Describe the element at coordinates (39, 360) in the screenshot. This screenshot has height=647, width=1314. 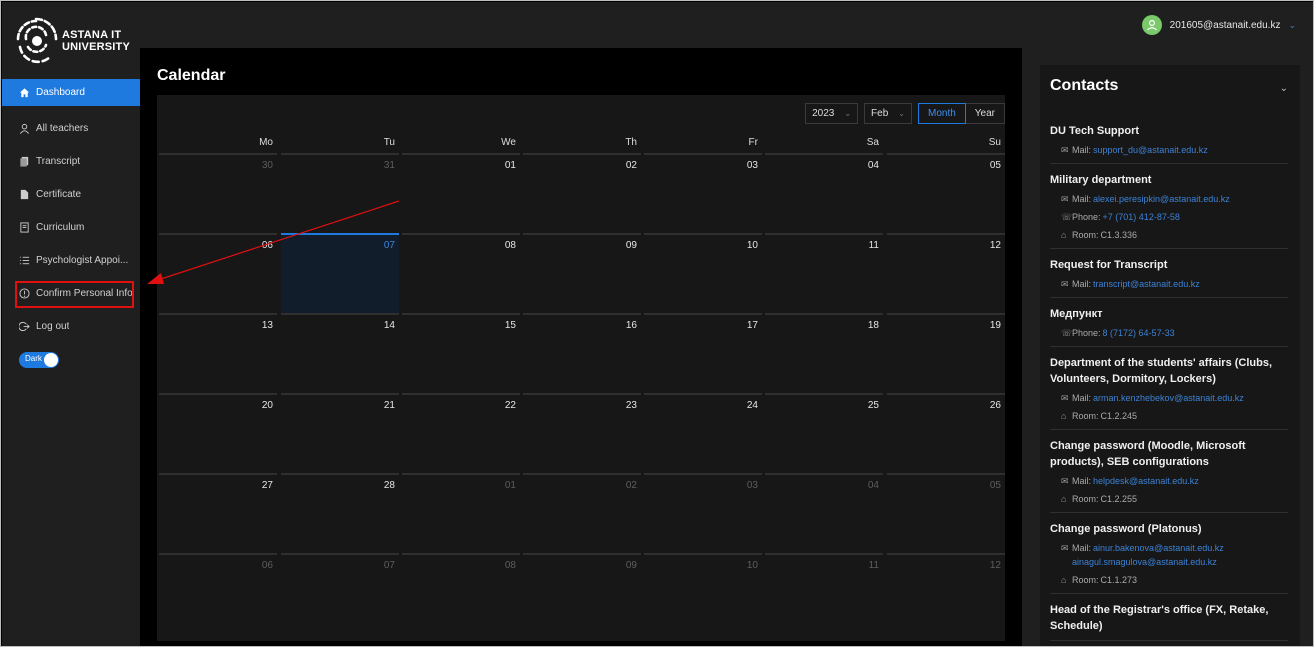
I see `theme-toggle: Dark` at that location.